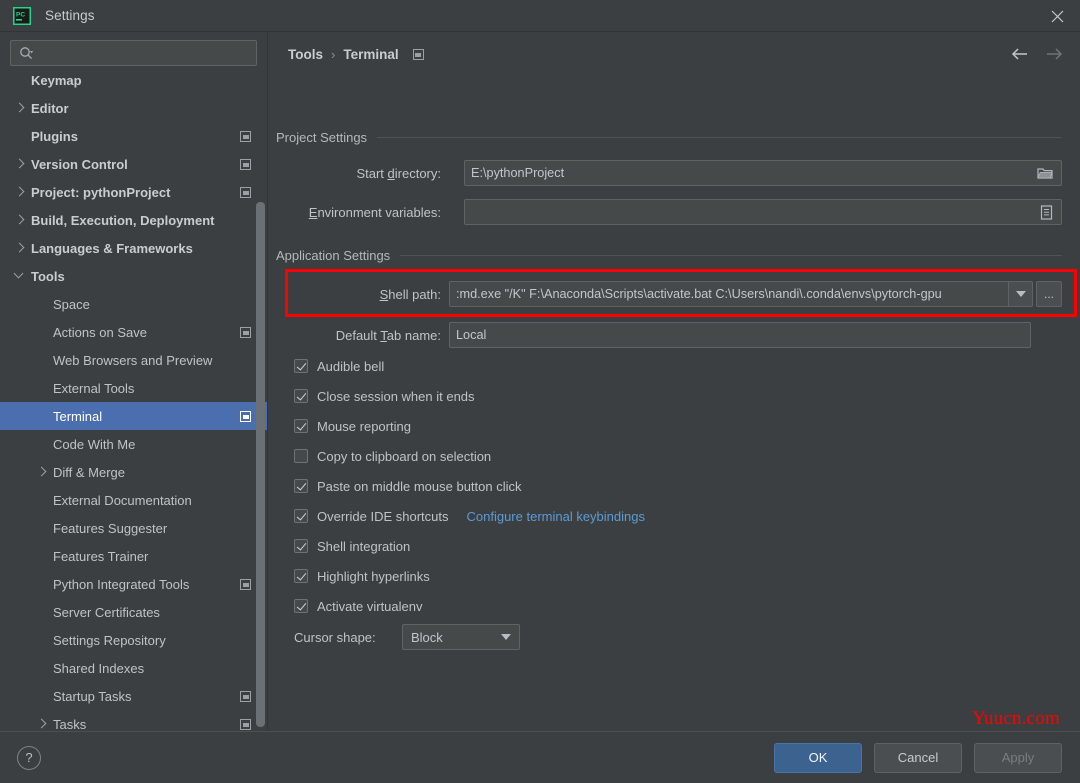 The width and height of the screenshot is (1080, 783). I want to click on checkbox-row-audible-bell: Audible bell, so click(678, 366).